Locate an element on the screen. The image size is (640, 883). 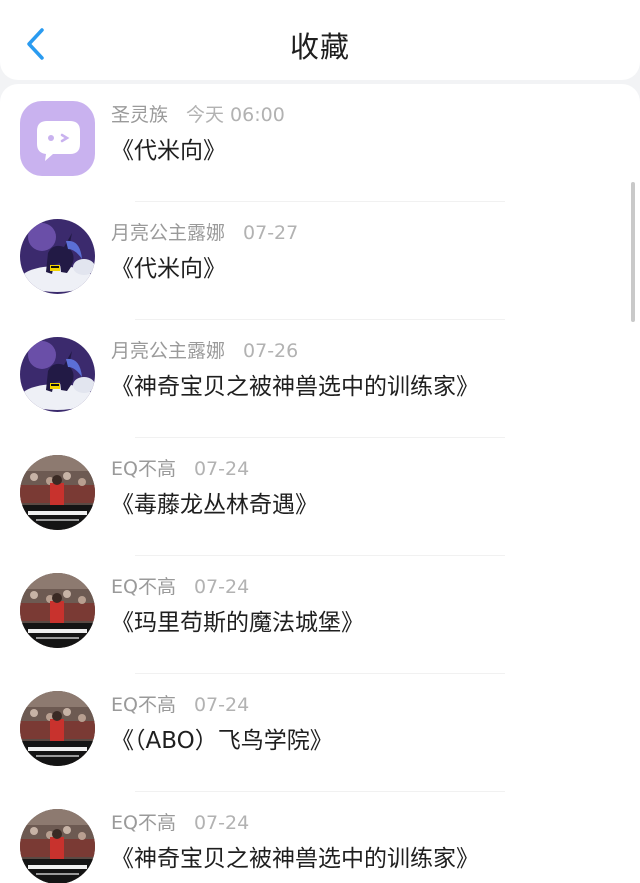
nav-bar: 收藏 is located at coordinates (320, 40).